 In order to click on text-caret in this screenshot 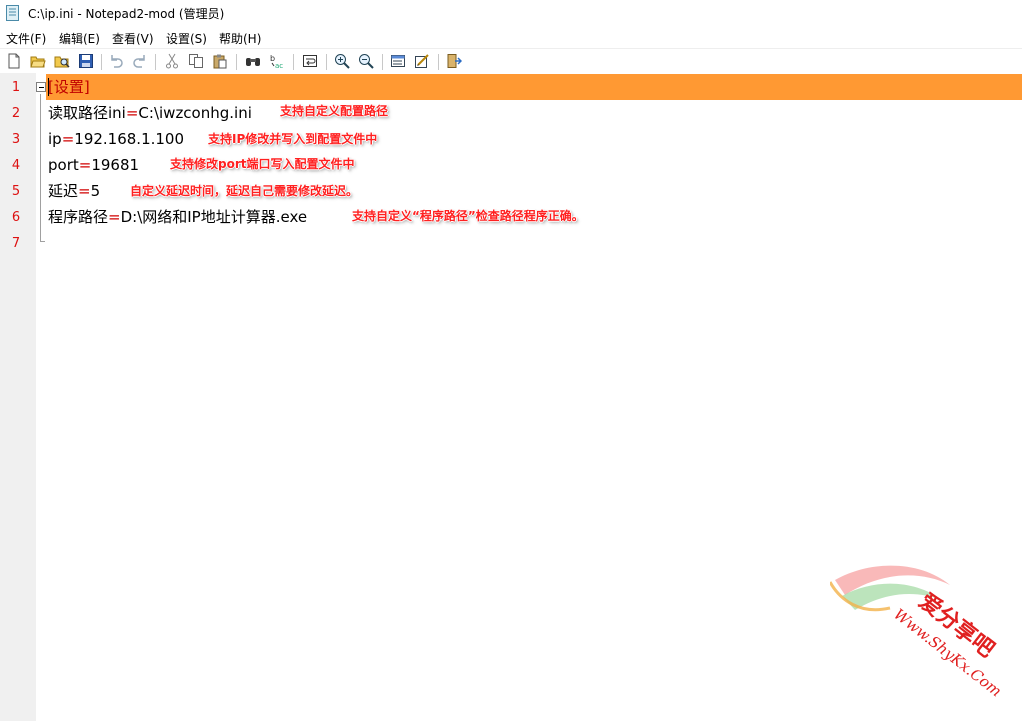, I will do `click(48, 87)`.